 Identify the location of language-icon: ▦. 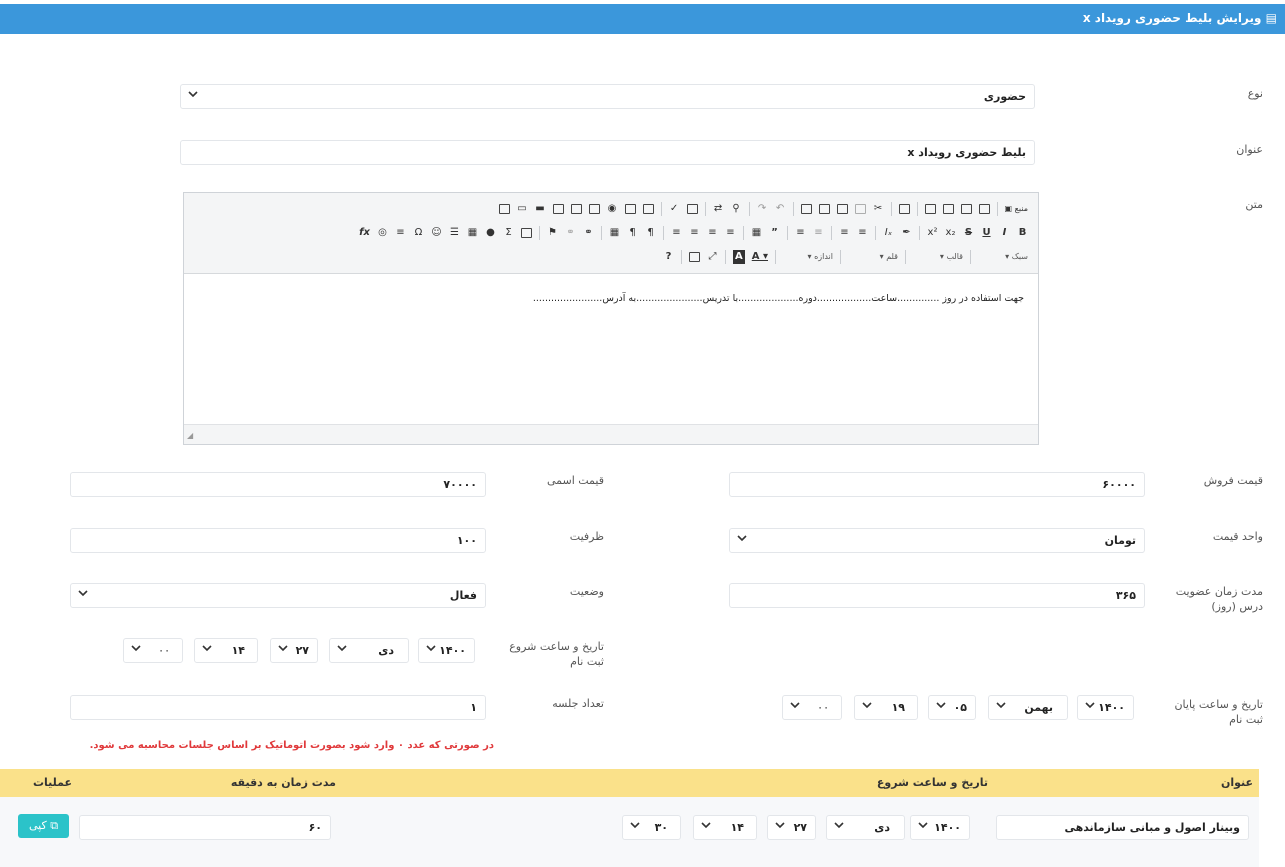
(614, 233).